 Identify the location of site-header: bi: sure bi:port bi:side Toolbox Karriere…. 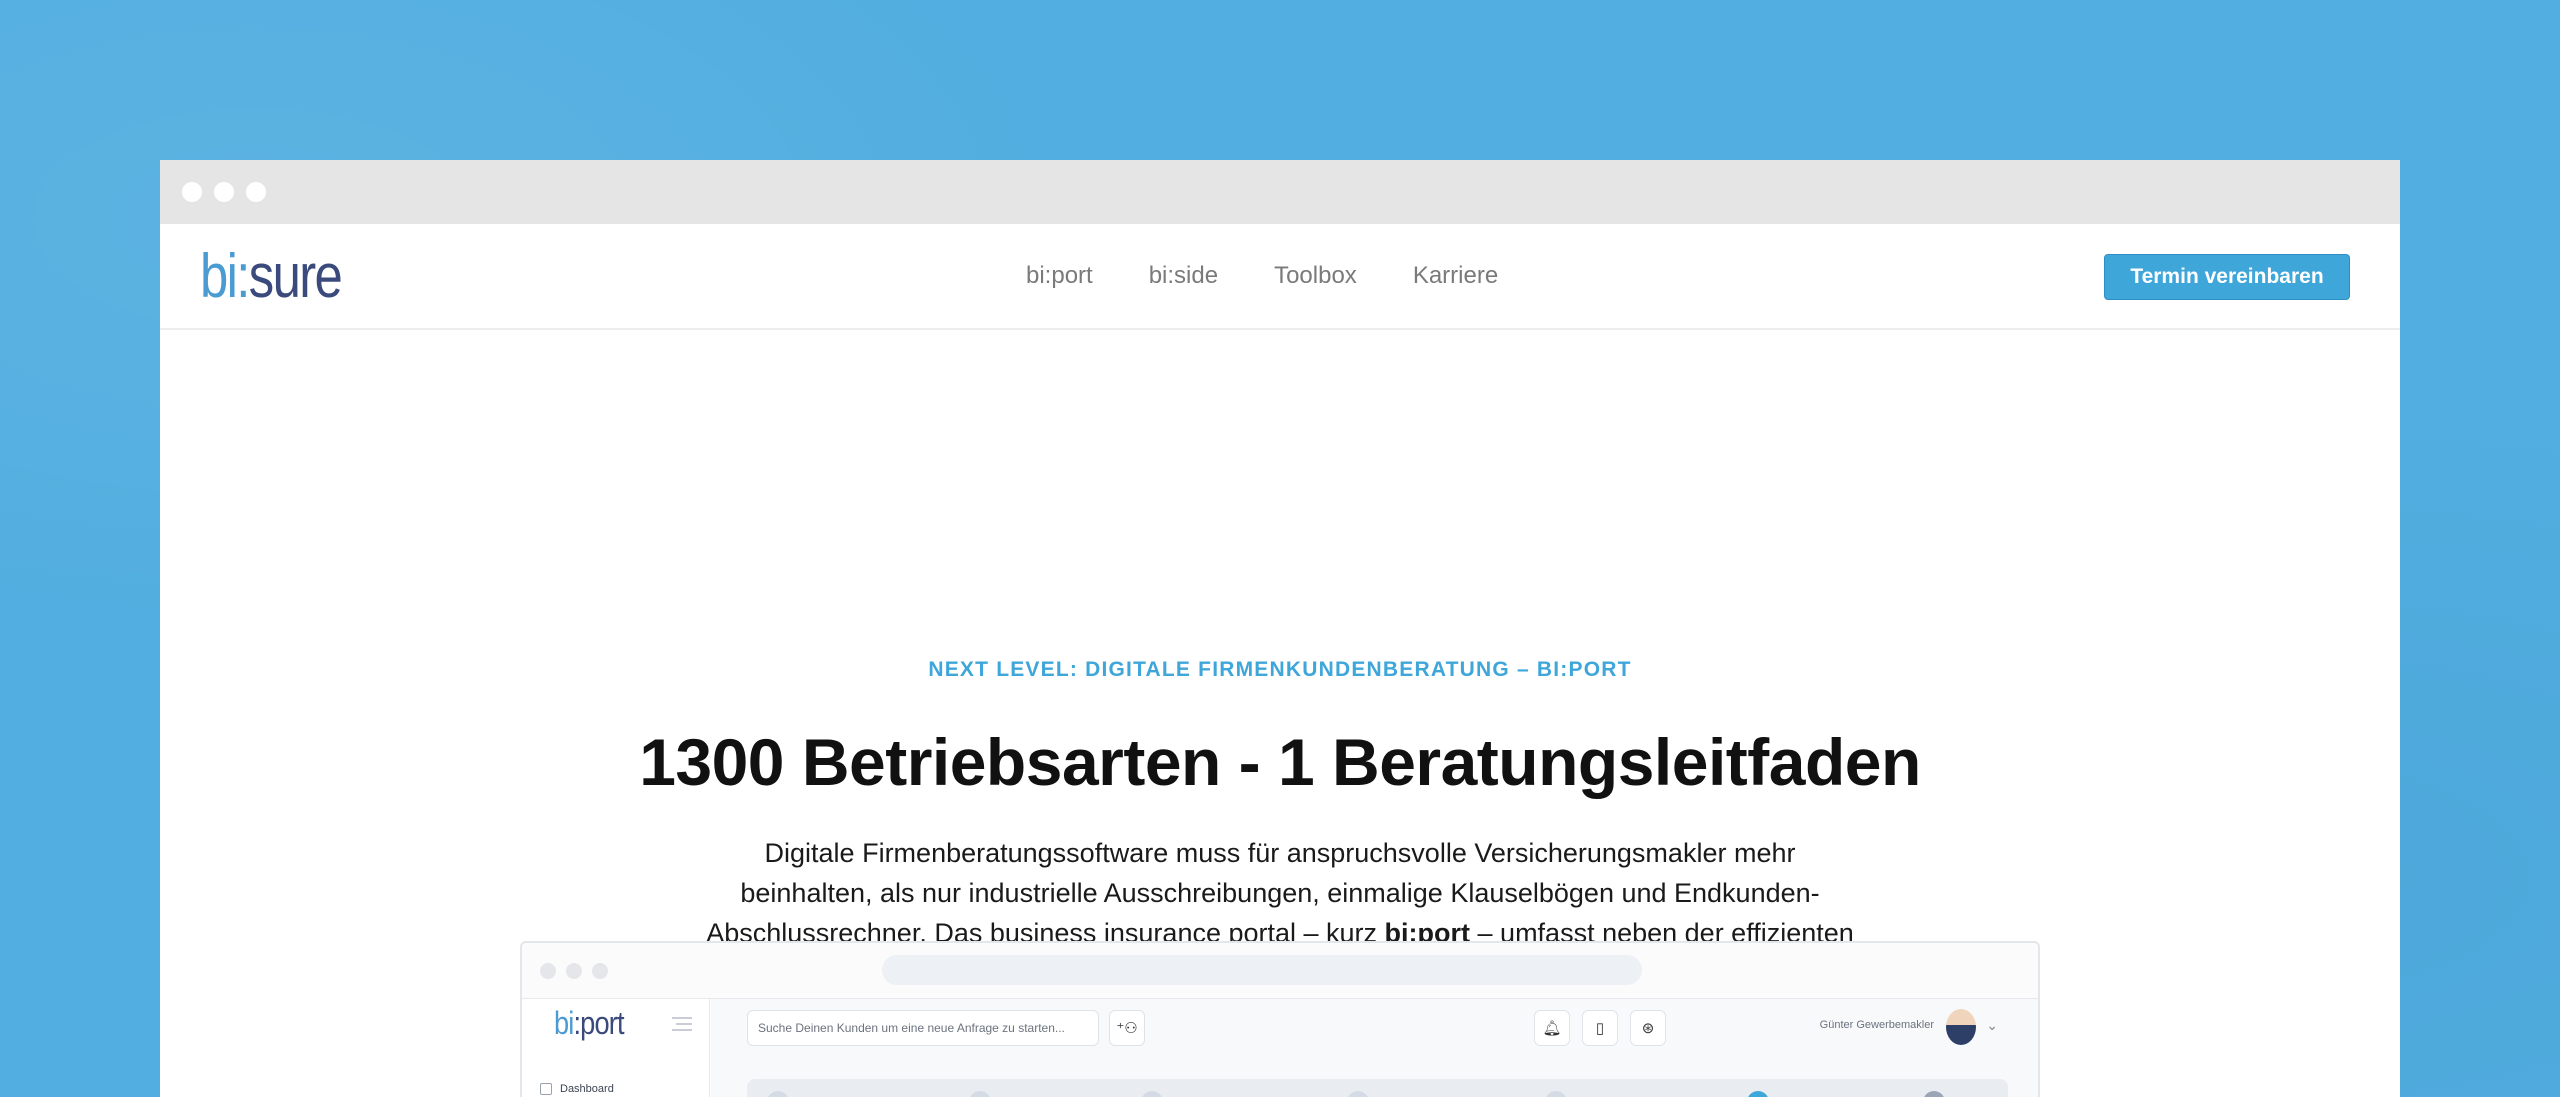
(1280, 277).